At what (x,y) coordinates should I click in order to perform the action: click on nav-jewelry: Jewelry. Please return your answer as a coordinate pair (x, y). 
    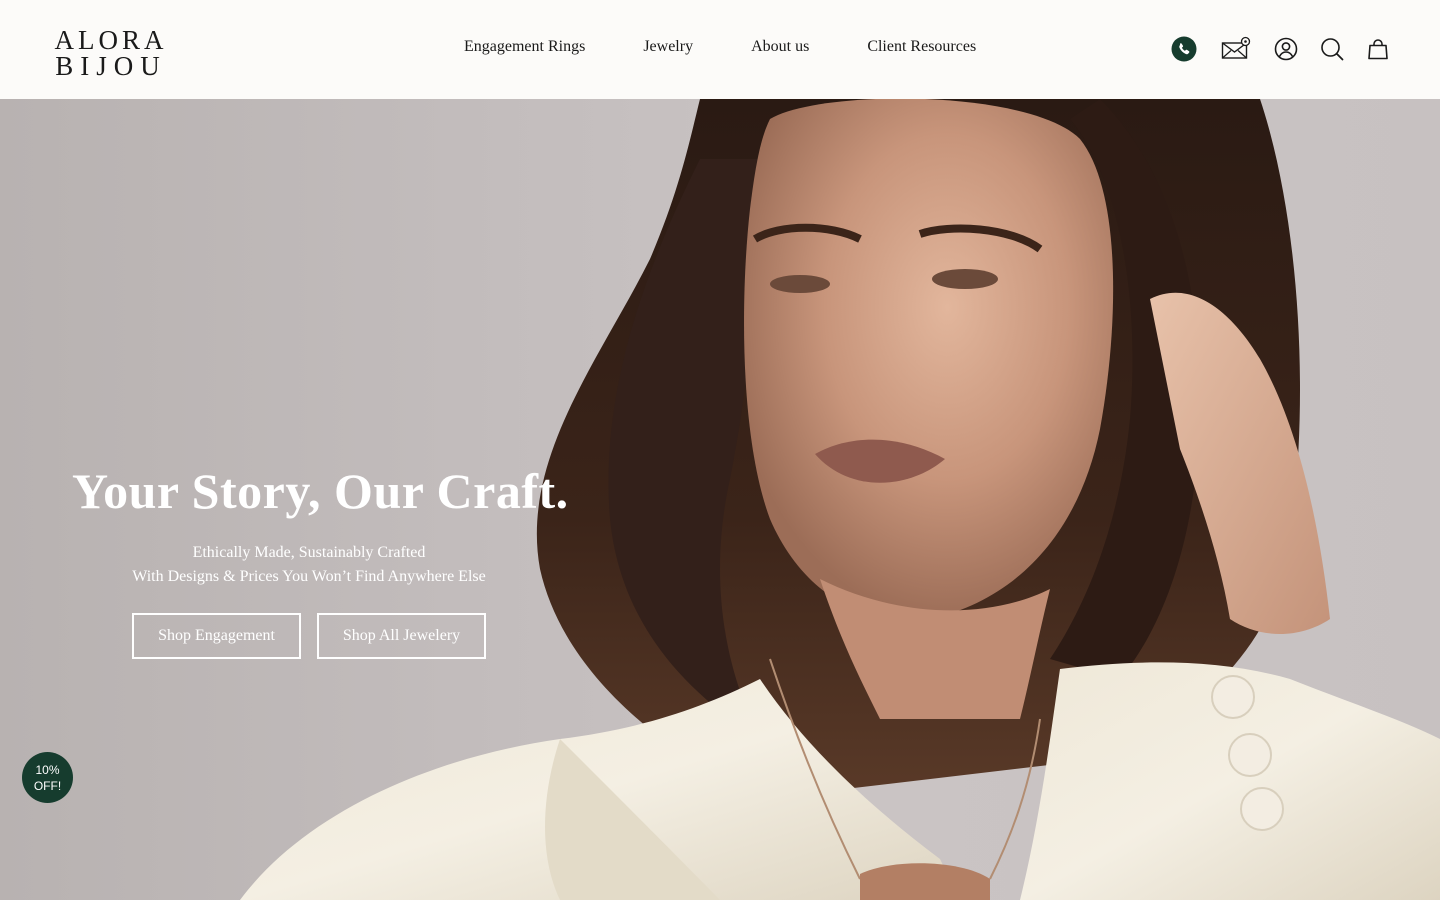
    Looking at the image, I should click on (668, 47).